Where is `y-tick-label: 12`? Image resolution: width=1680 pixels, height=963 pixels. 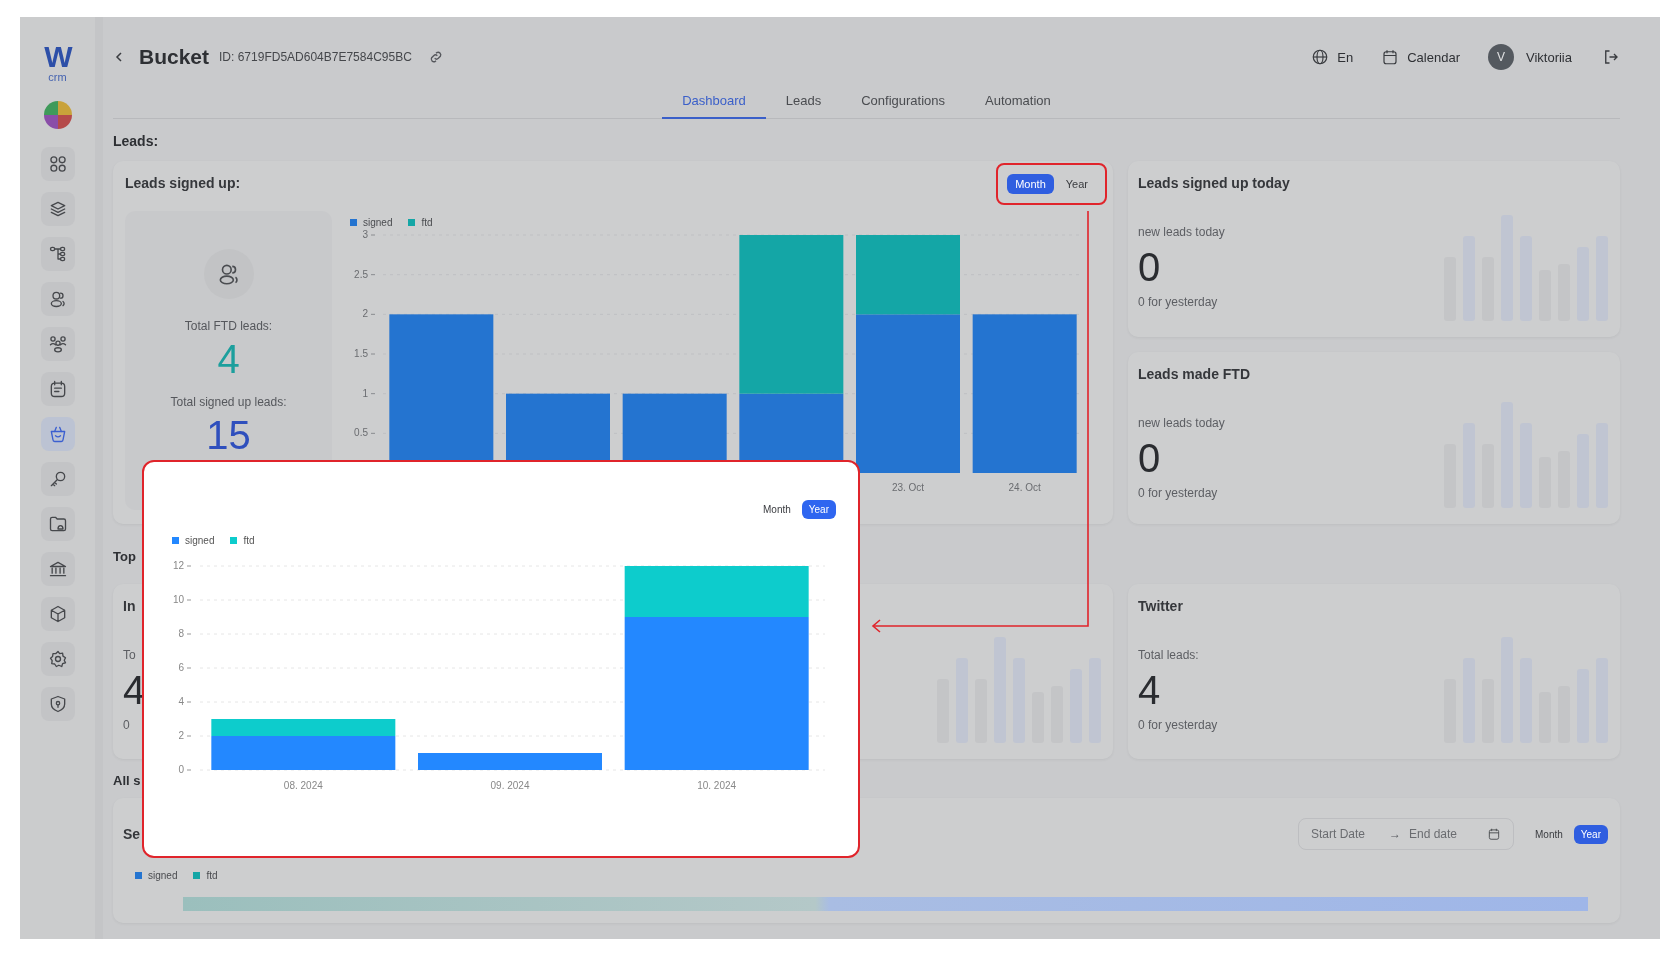
y-tick-label: 12 is located at coordinates (178, 565).